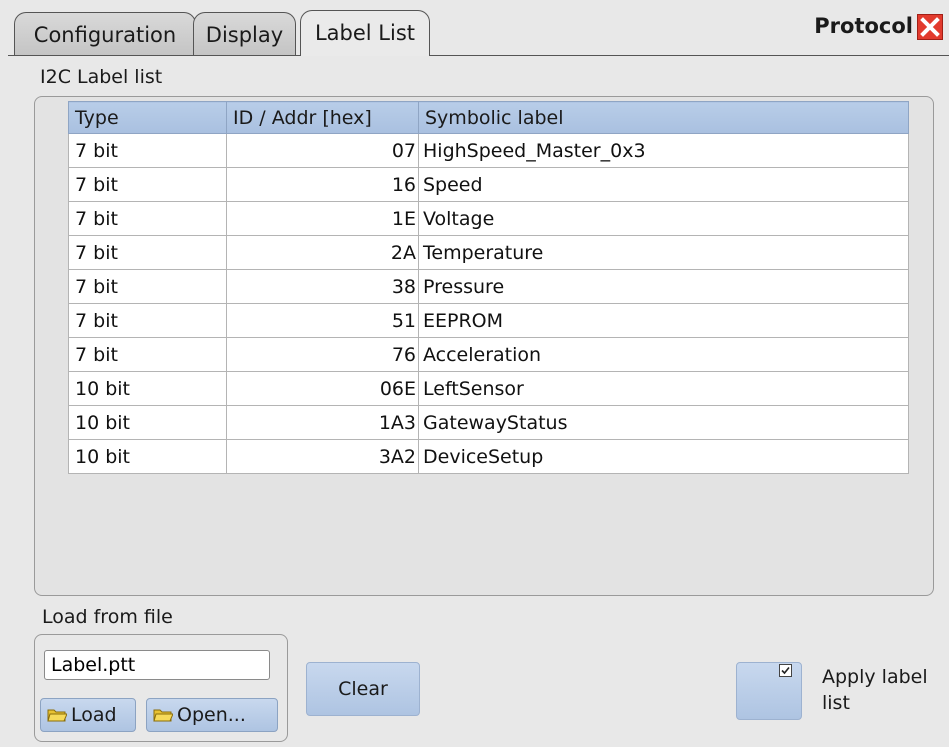 This screenshot has height=747, width=949. I want to click on cell-symbolic-label: Temperature, so click(663, 252).